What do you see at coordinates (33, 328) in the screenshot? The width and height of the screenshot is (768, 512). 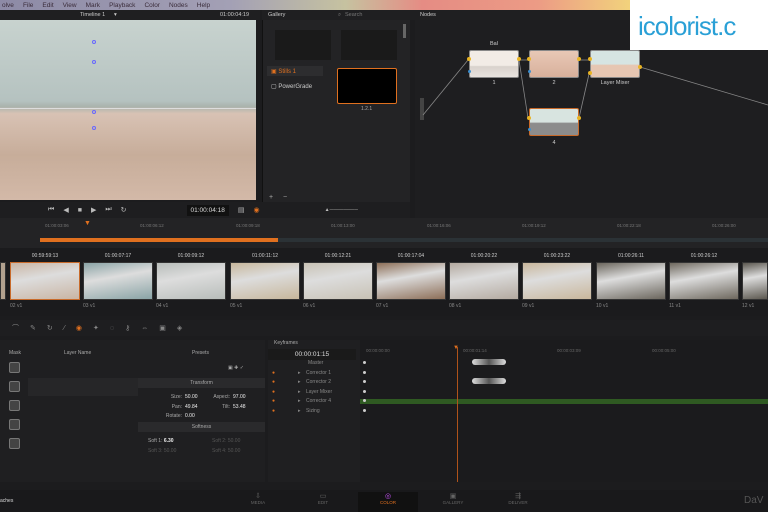 I see `qualifier-icon: ✎` at bounding box center [33, 328].